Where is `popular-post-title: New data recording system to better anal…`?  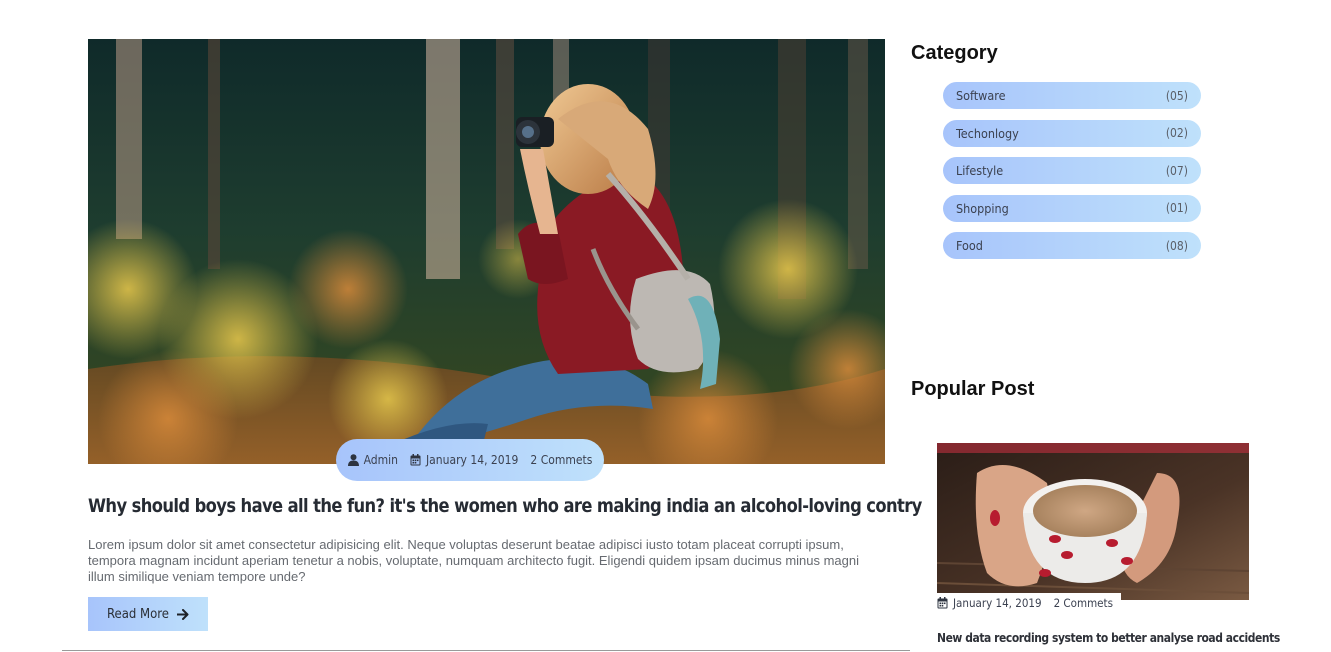 popular-post-title: New data recording system to better anal… is located at coordinates (1108, 637).